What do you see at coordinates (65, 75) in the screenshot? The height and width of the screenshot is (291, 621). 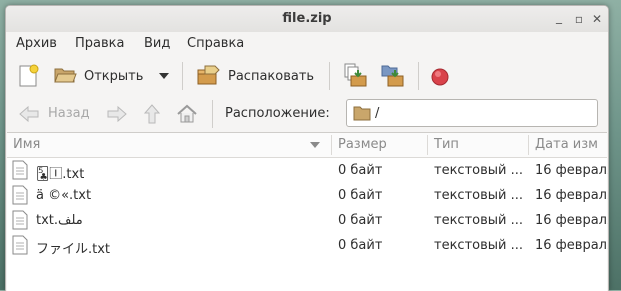 I see `folder-open-icon` at bounding box center [65, 75].